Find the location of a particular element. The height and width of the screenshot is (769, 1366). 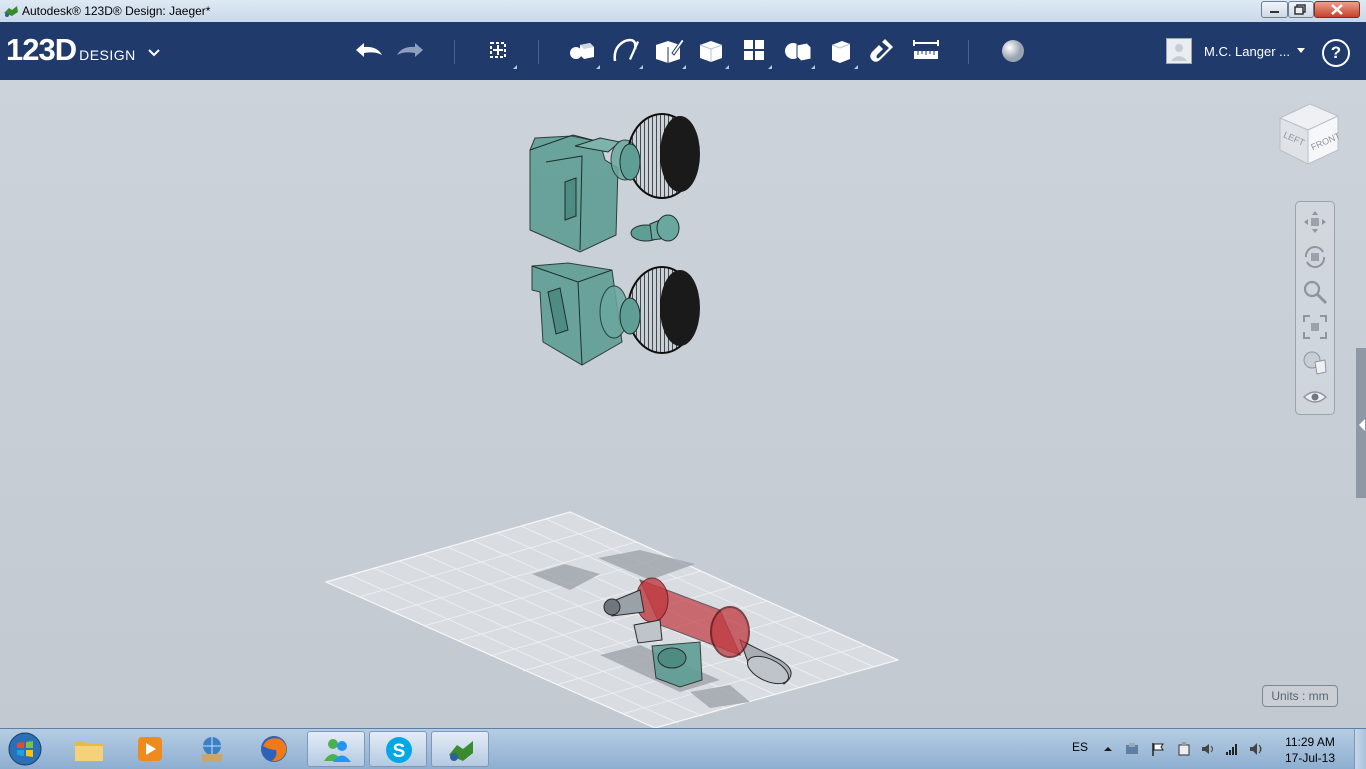

main-toolbar: 123D DESIGN M.C. Langer ... ? is located at coordinates (683, 51).